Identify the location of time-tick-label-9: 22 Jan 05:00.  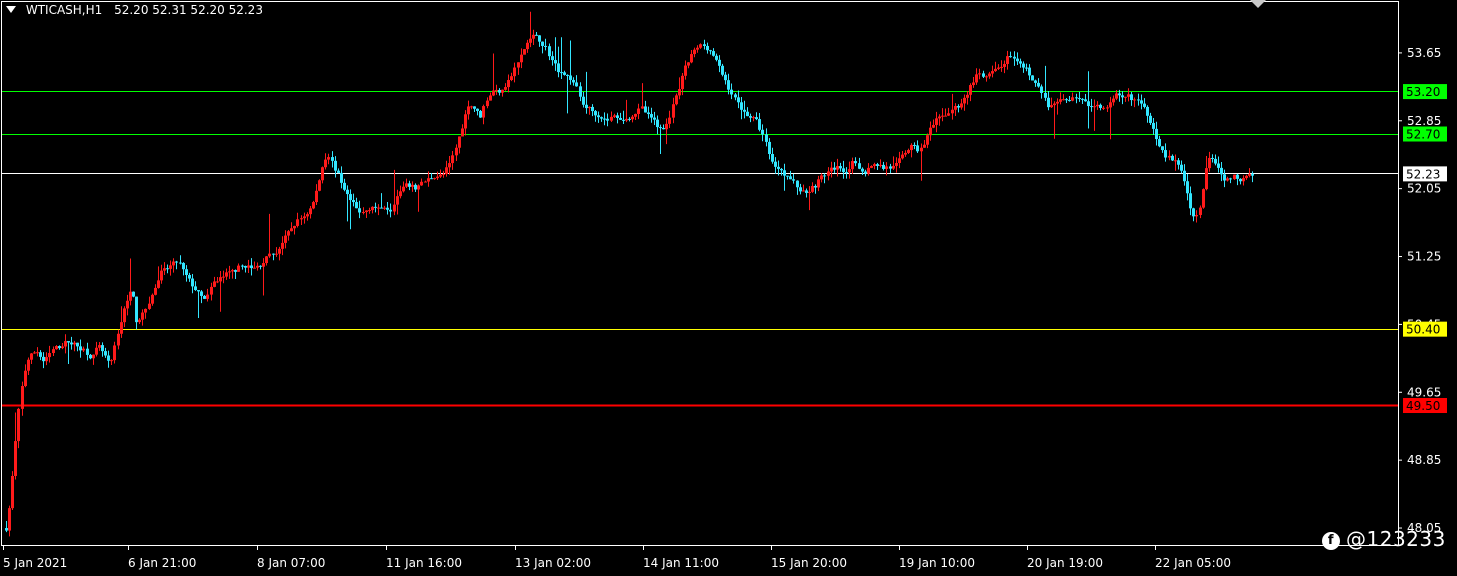
(1193, 563).